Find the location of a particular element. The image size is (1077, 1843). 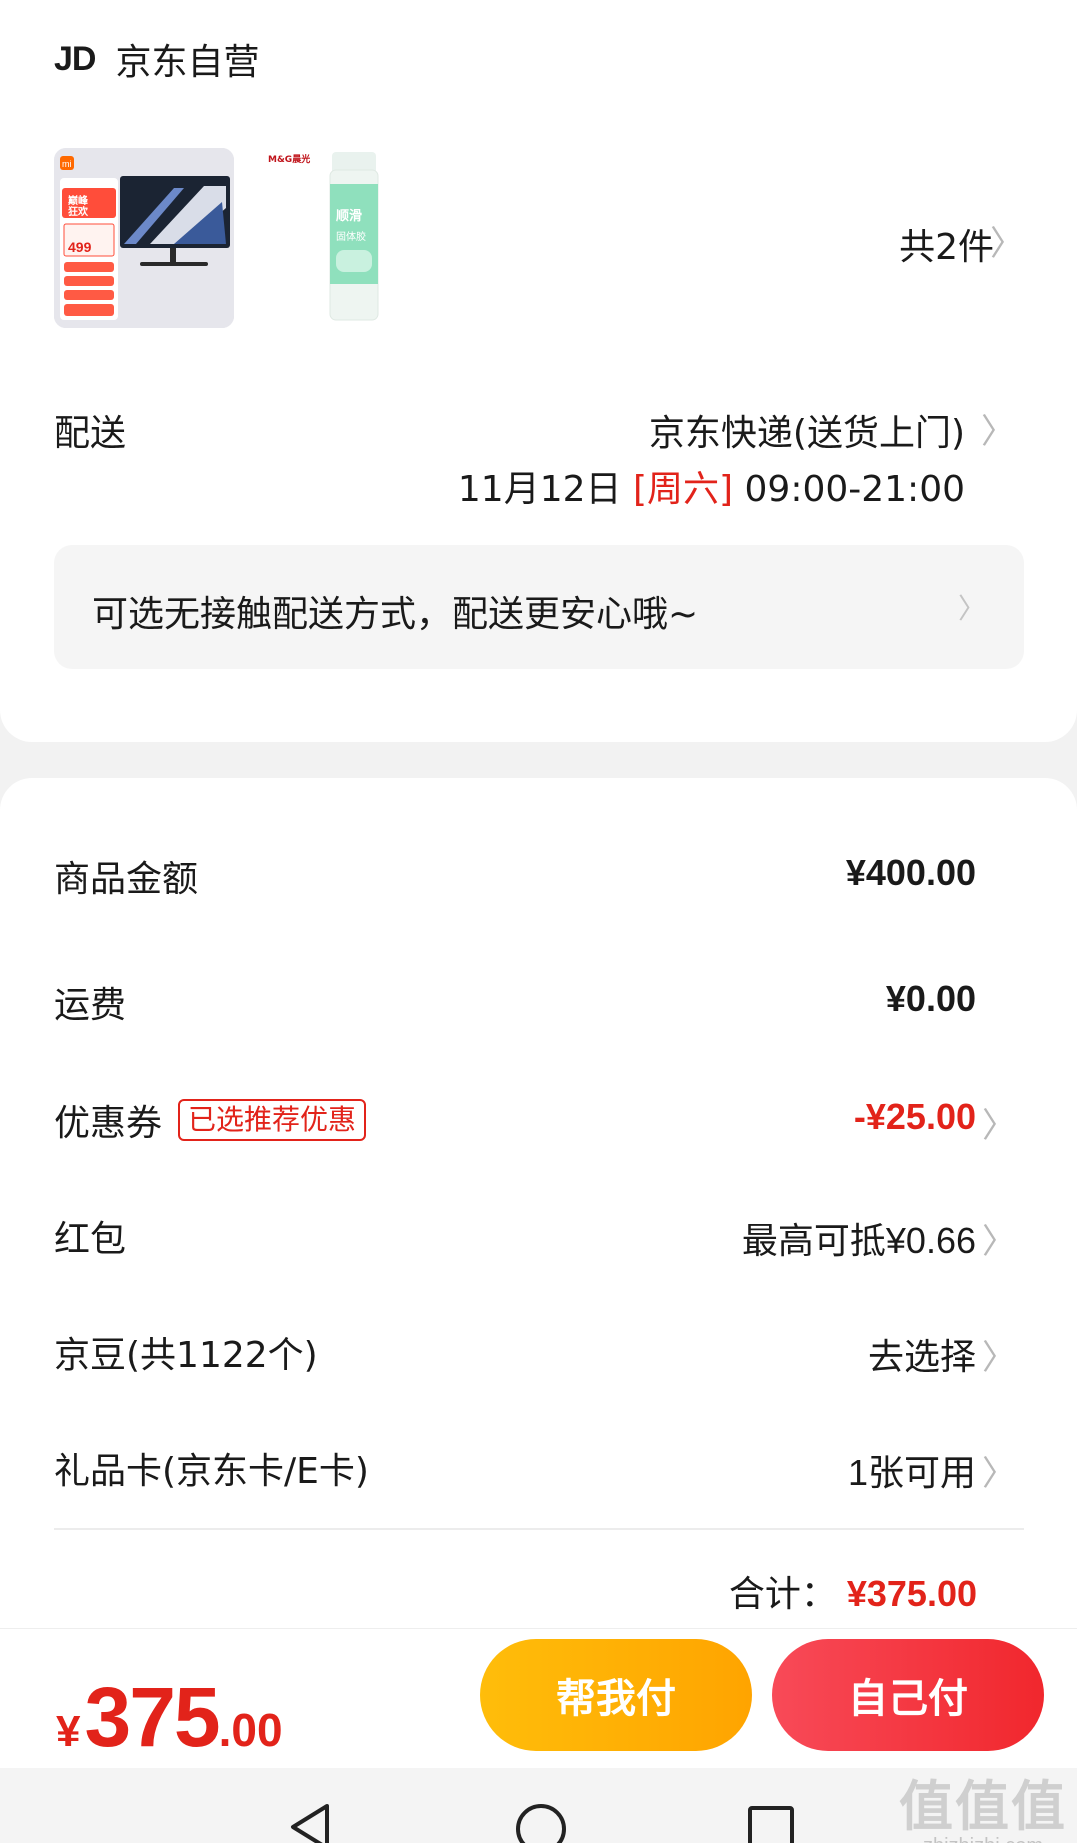

shop-name: 京东自营 is located at coordinates (187, 62).